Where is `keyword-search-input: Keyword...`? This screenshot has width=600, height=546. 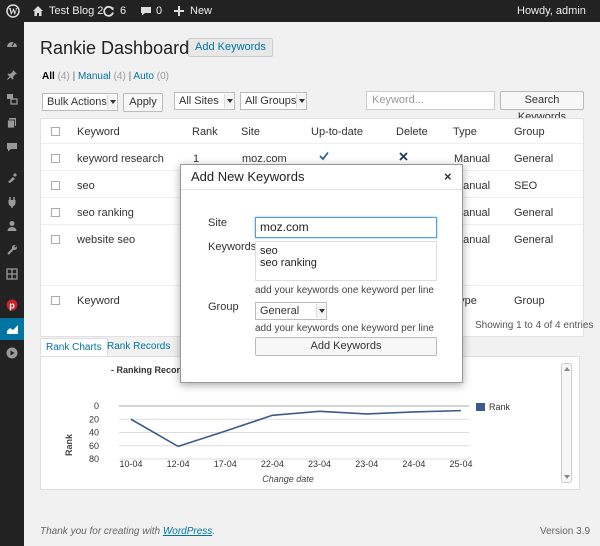 keyword-search-input: Keyword... is located at coordinates (430, 100).